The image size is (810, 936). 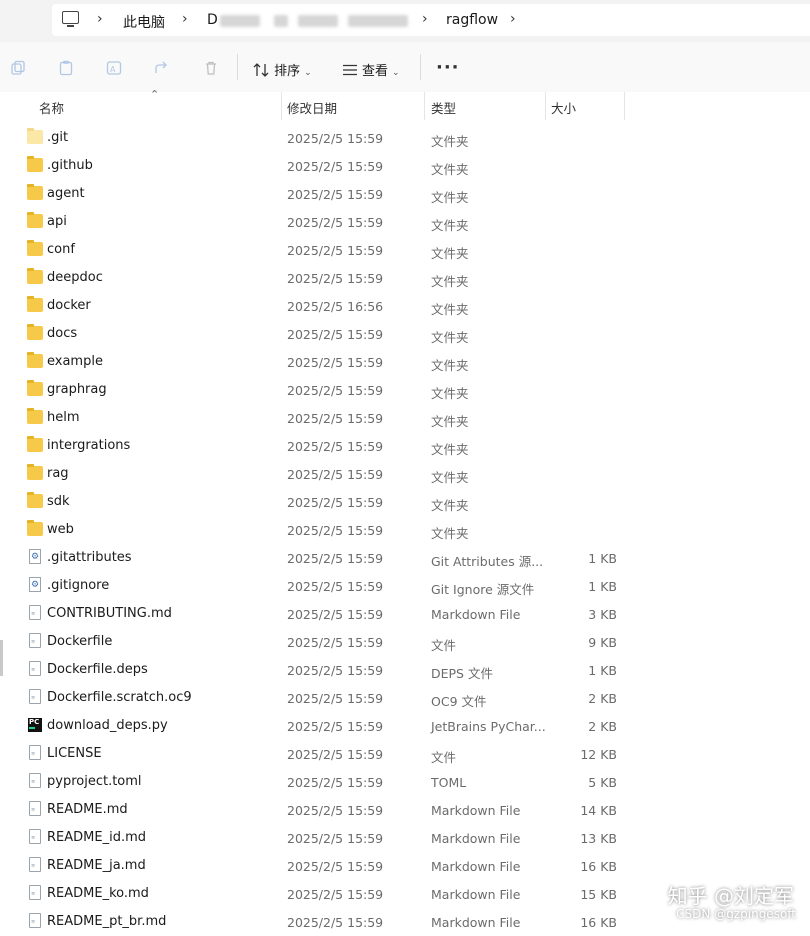 I want to click on file-row: rag 2025/2/5 15:59 文件夹, so click(x=405, y=474).